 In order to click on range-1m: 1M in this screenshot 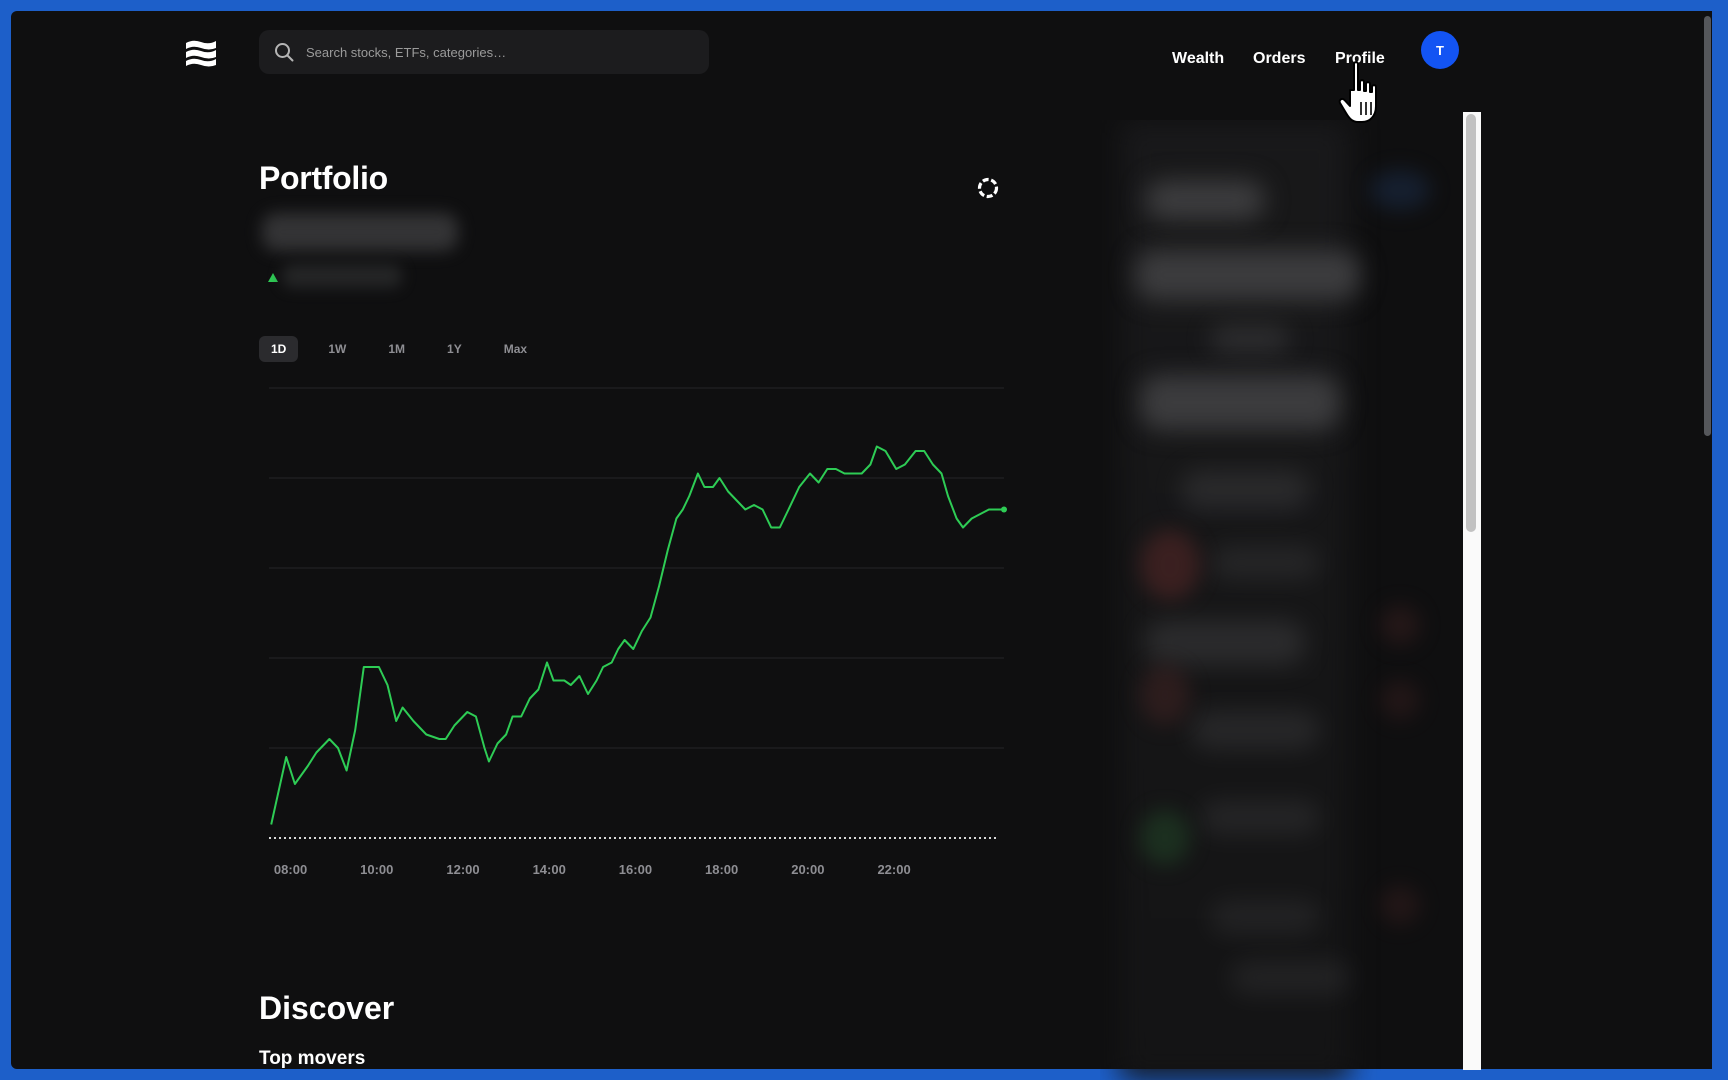, I will do `click(396, 349)`.